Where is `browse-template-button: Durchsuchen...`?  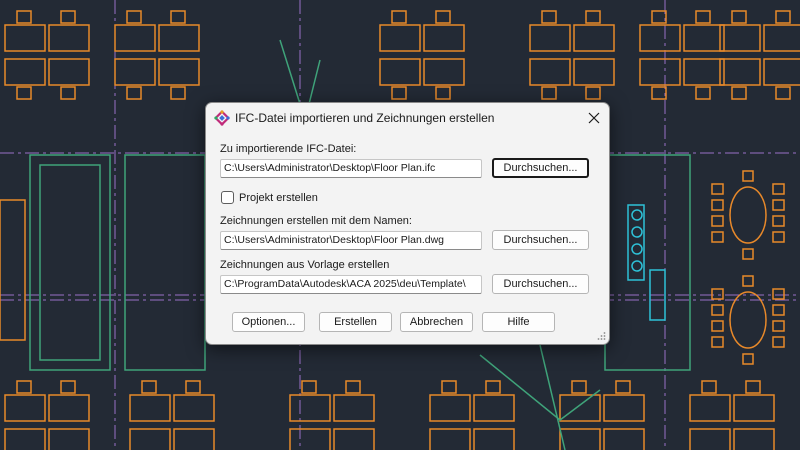
browse-template-button: Durchsuchen... is located at coordinates (540, 284).